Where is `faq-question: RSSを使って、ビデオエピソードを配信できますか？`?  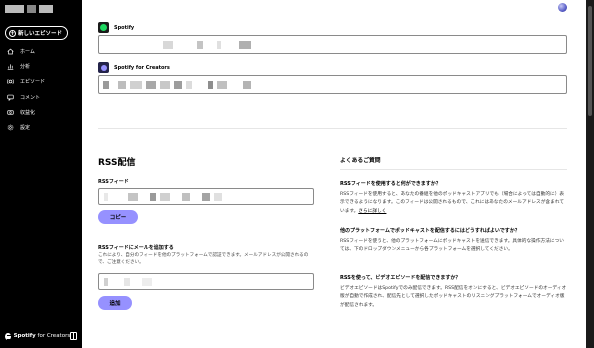 faq-question: RSSを使って、ビデオエピソードを配信できますか？ is located at coordinates (400, 278).